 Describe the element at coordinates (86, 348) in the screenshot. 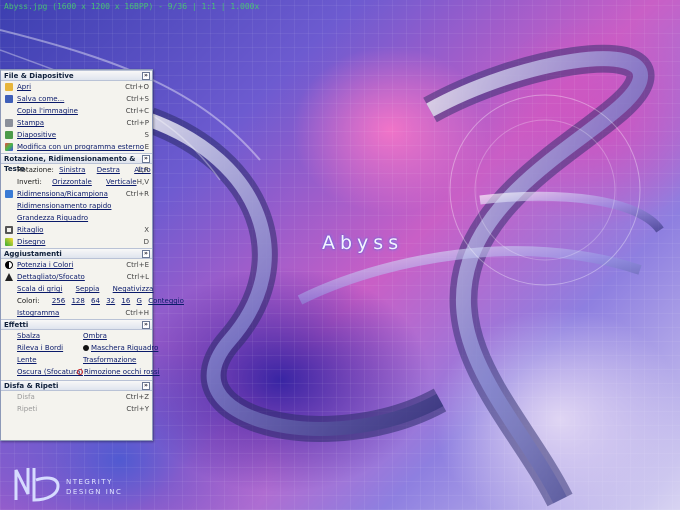

I see `circle-icon` at that location.